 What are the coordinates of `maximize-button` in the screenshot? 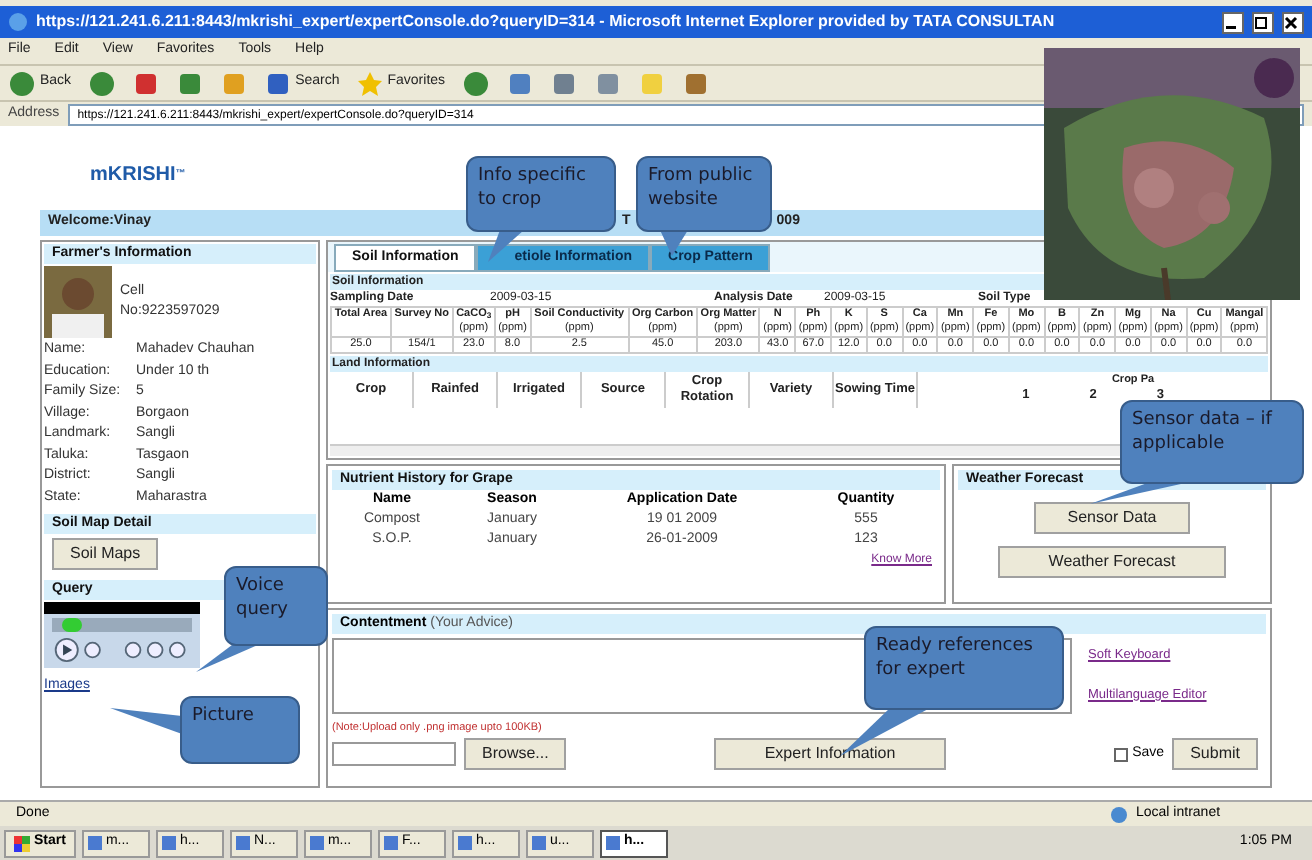 It's located at (1263, 22).